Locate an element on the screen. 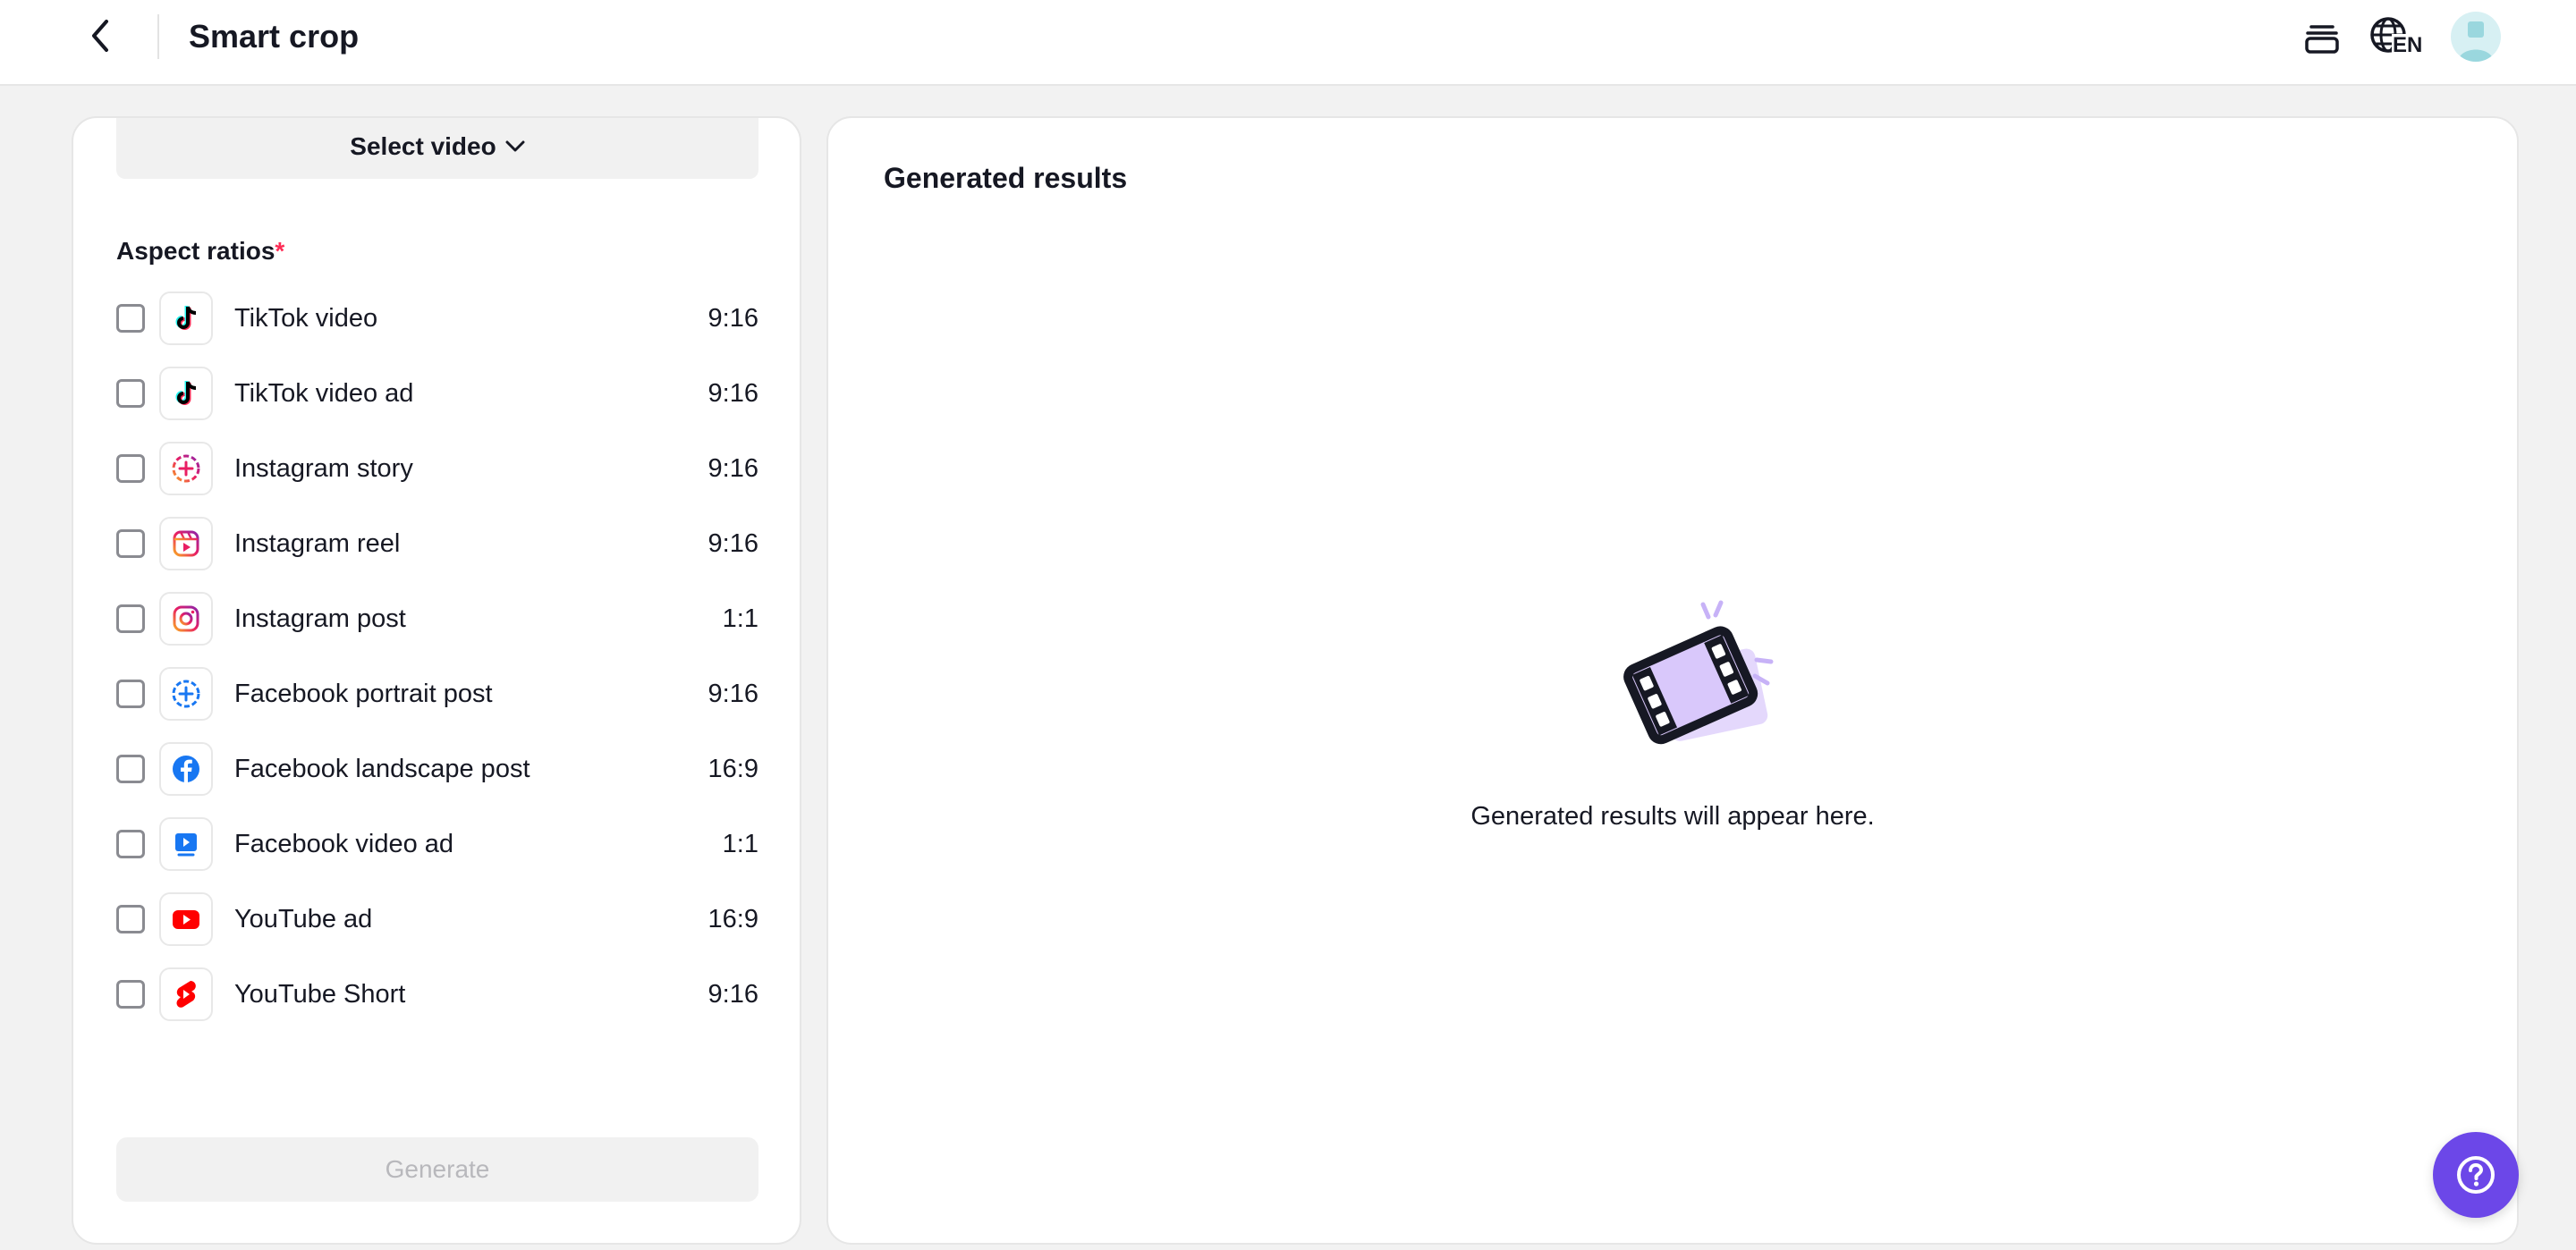 Image resolution: width=2576 pixels, height=1250 pixels. instagram-story-icon is located at coordinates (186, 469).